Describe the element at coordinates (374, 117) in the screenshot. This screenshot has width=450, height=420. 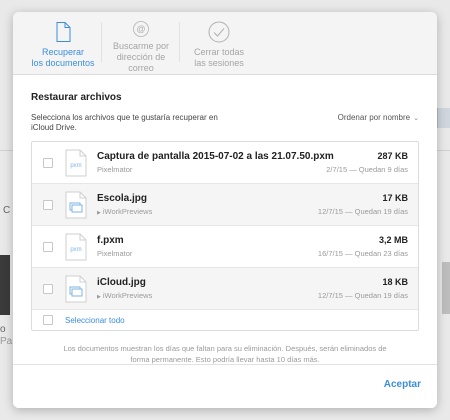
I see `sort-label: Ordenar por nombre` at that location.